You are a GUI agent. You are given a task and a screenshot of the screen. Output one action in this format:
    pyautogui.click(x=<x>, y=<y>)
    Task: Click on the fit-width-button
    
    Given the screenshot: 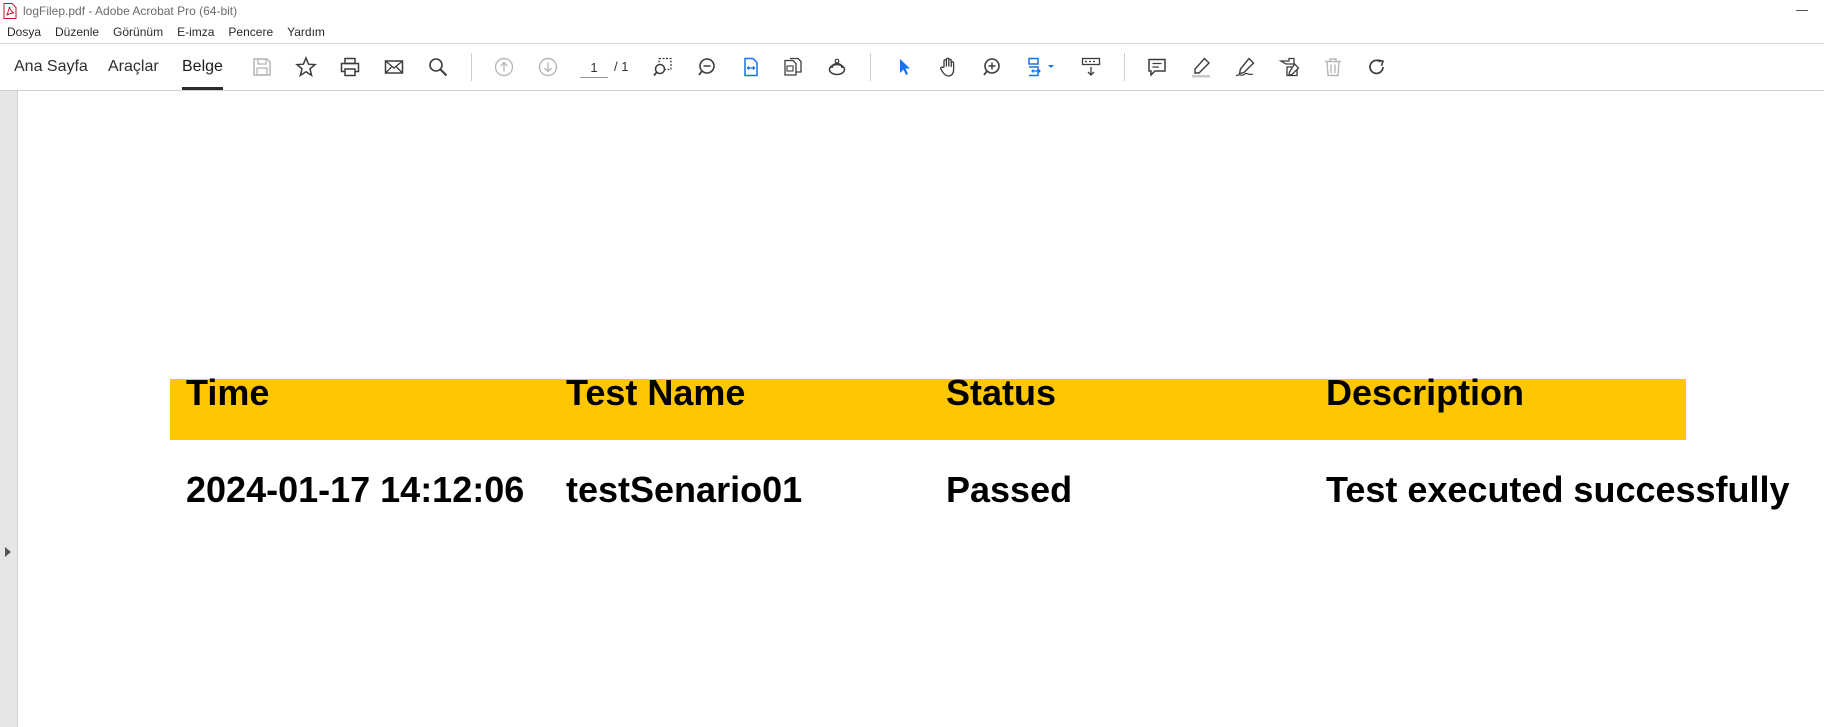 What is the action you would take?
    pyautogui.click(x=751, y=67)
    